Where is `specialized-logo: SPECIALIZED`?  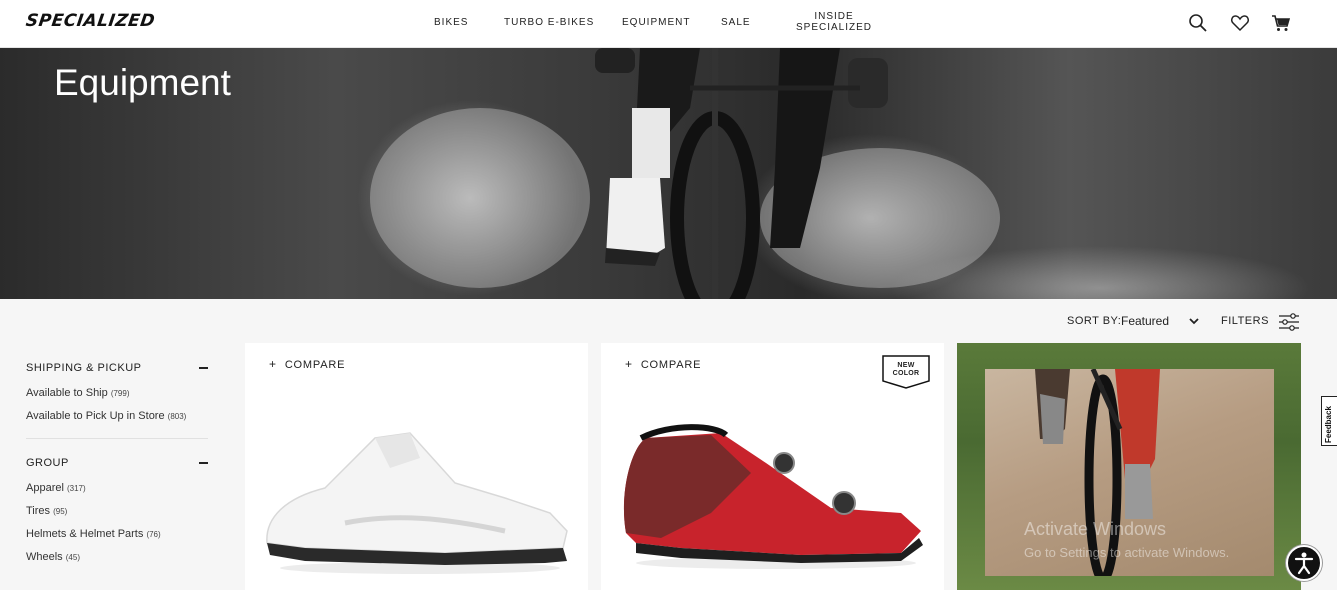
specialized-logo: SPECIALIZED is located at coordinates (91, 21).